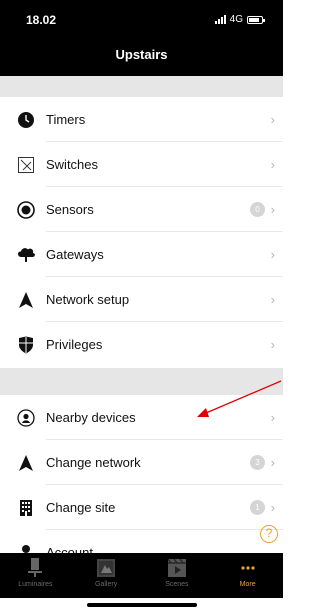  Describe the element at coordinates (141, 381) in the screenshot. I see `section-gap-middle` at that location.